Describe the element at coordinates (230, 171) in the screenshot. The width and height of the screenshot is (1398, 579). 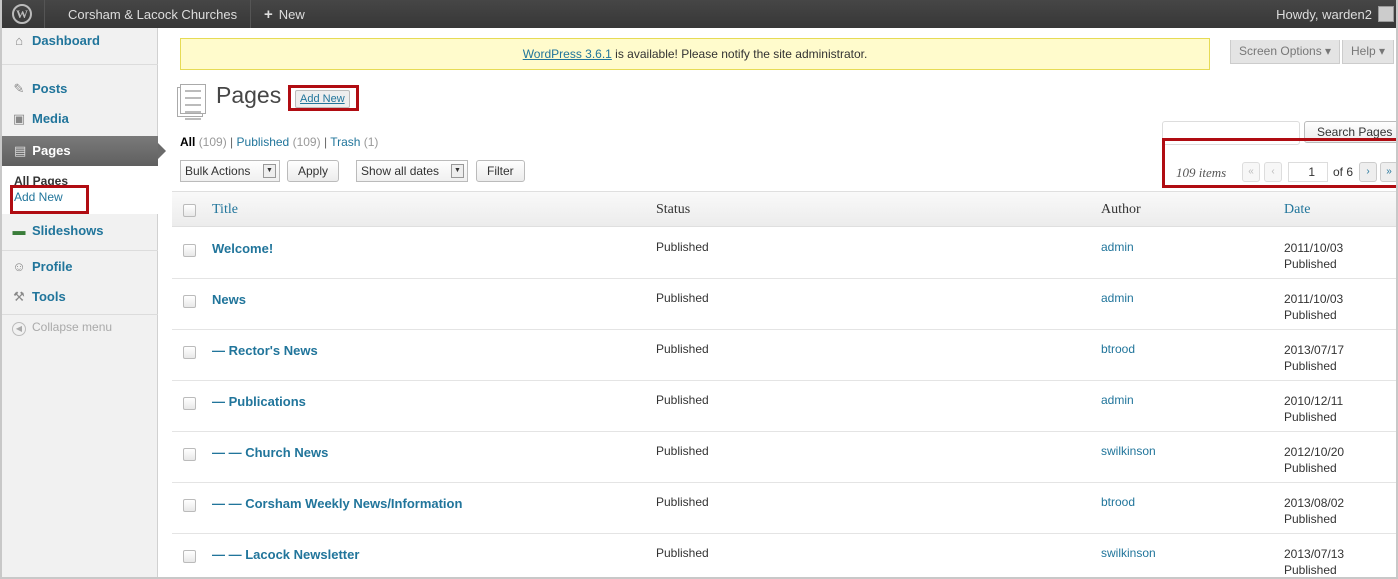
I see `bulk-actions-select: Bulk Actions ▼` at that location.